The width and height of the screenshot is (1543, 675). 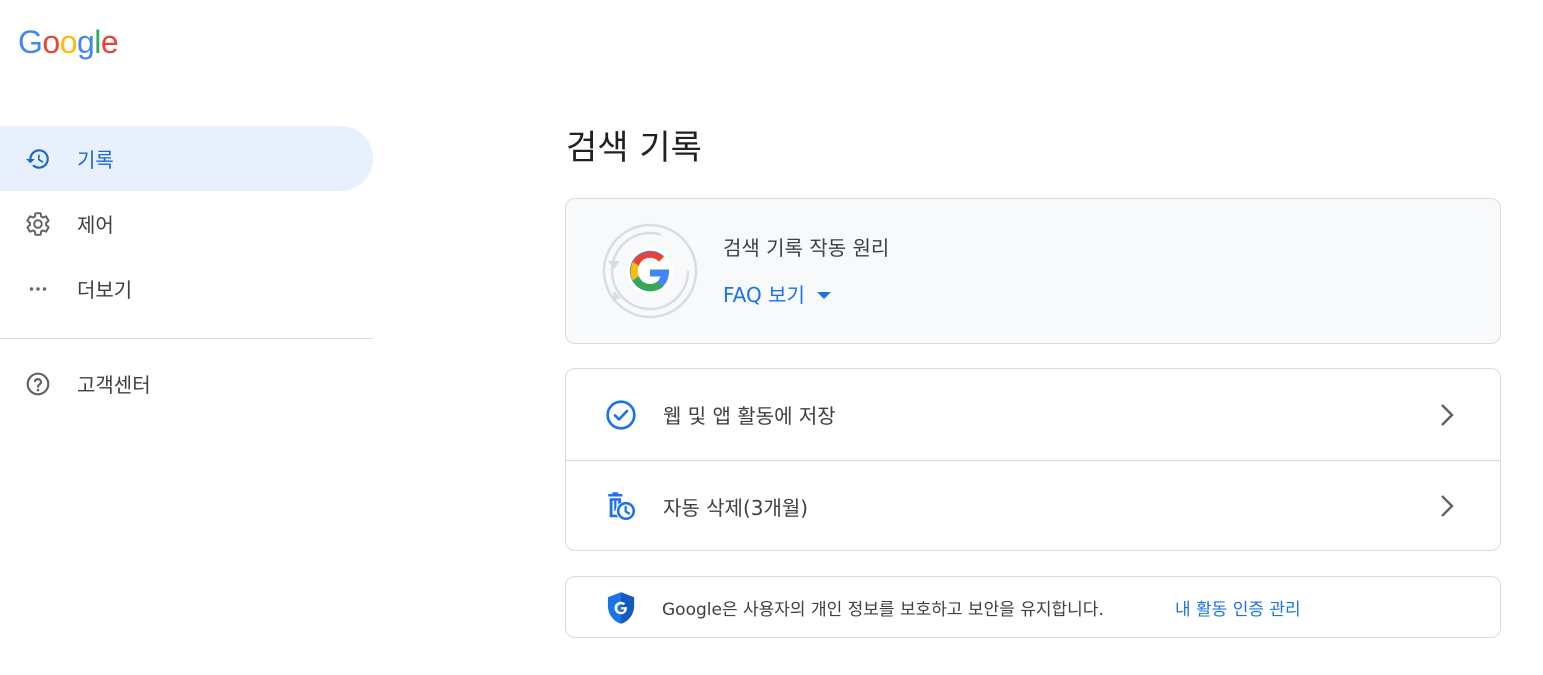 What do you see at coordinates (38, 289) in the screenshot?
I see `more-horiz-icon` at bounding box center [38, 289].